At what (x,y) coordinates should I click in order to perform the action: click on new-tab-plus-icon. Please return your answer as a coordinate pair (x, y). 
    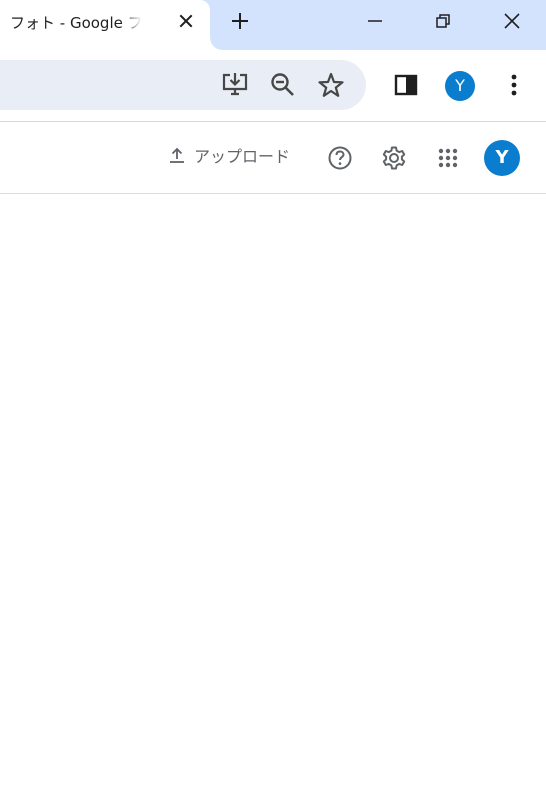
    Looking at the image, I should click on (240, 21).